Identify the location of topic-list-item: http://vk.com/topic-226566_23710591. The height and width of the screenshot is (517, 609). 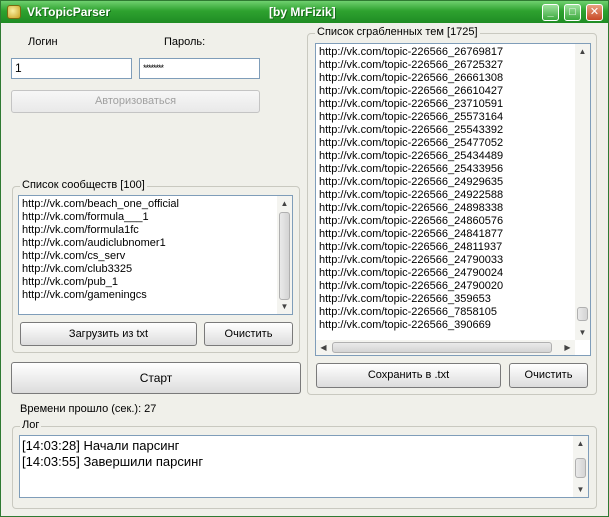
(453, 104).